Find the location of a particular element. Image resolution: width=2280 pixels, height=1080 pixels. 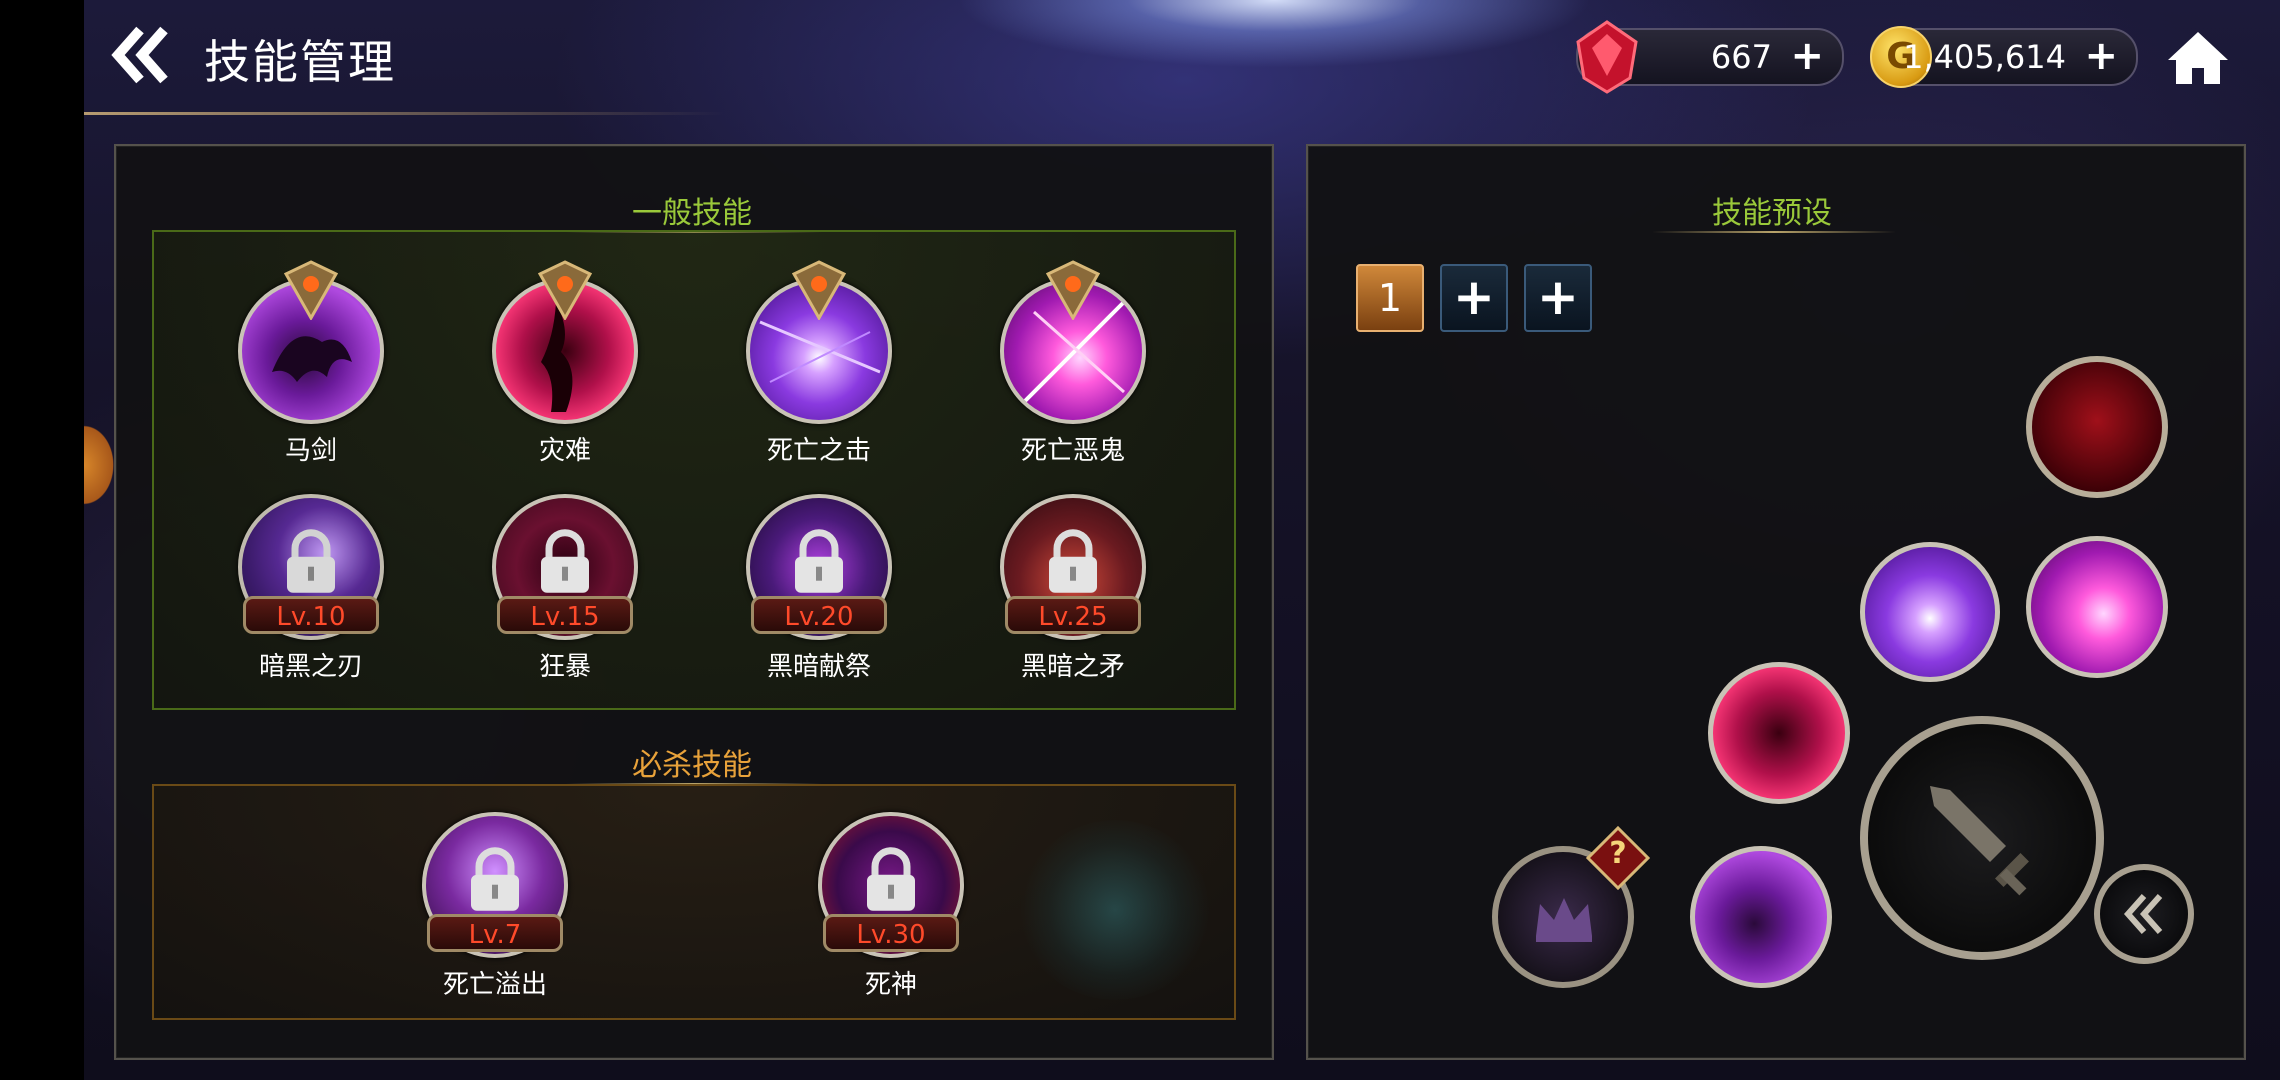

preset-slot-violet-burst is located at coordinates (1930, 612).